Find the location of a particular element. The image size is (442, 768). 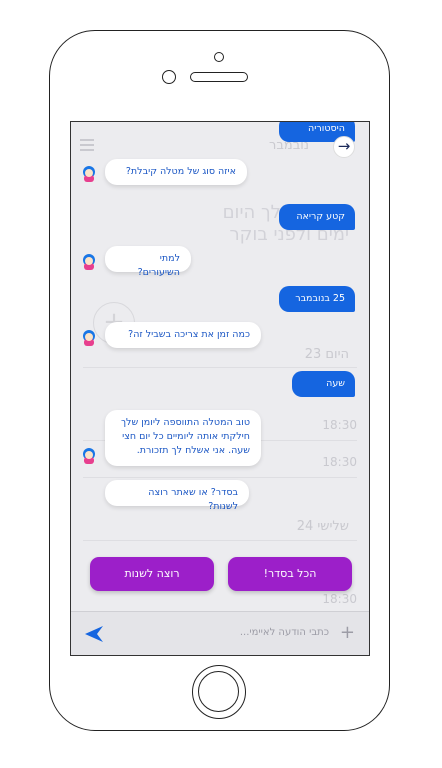

message-input-bar: כתבי הודעה לאיימי... + is located at coordinates (220, 633).